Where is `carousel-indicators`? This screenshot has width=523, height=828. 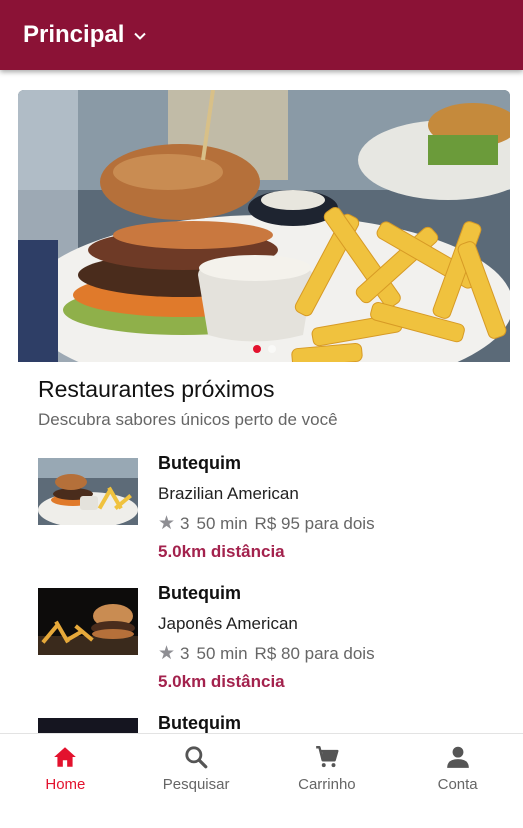 carousel-indicators is located at coordinates (264, 349).